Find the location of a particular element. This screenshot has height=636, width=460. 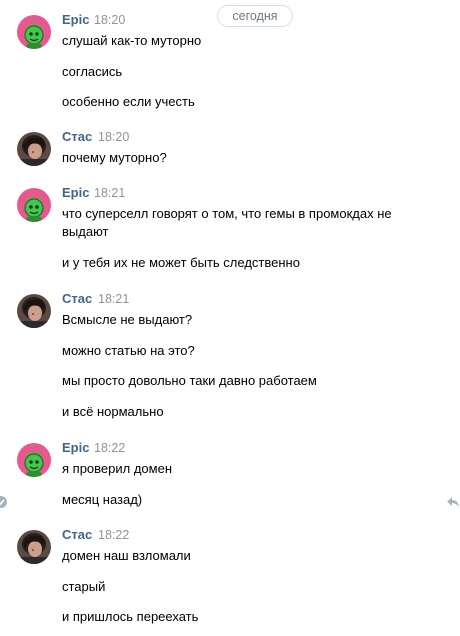

date-divider: сегодня is located at coordinates (255, 16).